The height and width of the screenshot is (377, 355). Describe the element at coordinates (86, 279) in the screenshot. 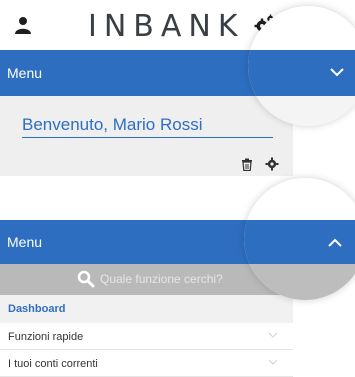

I see `search-icon` at that location.